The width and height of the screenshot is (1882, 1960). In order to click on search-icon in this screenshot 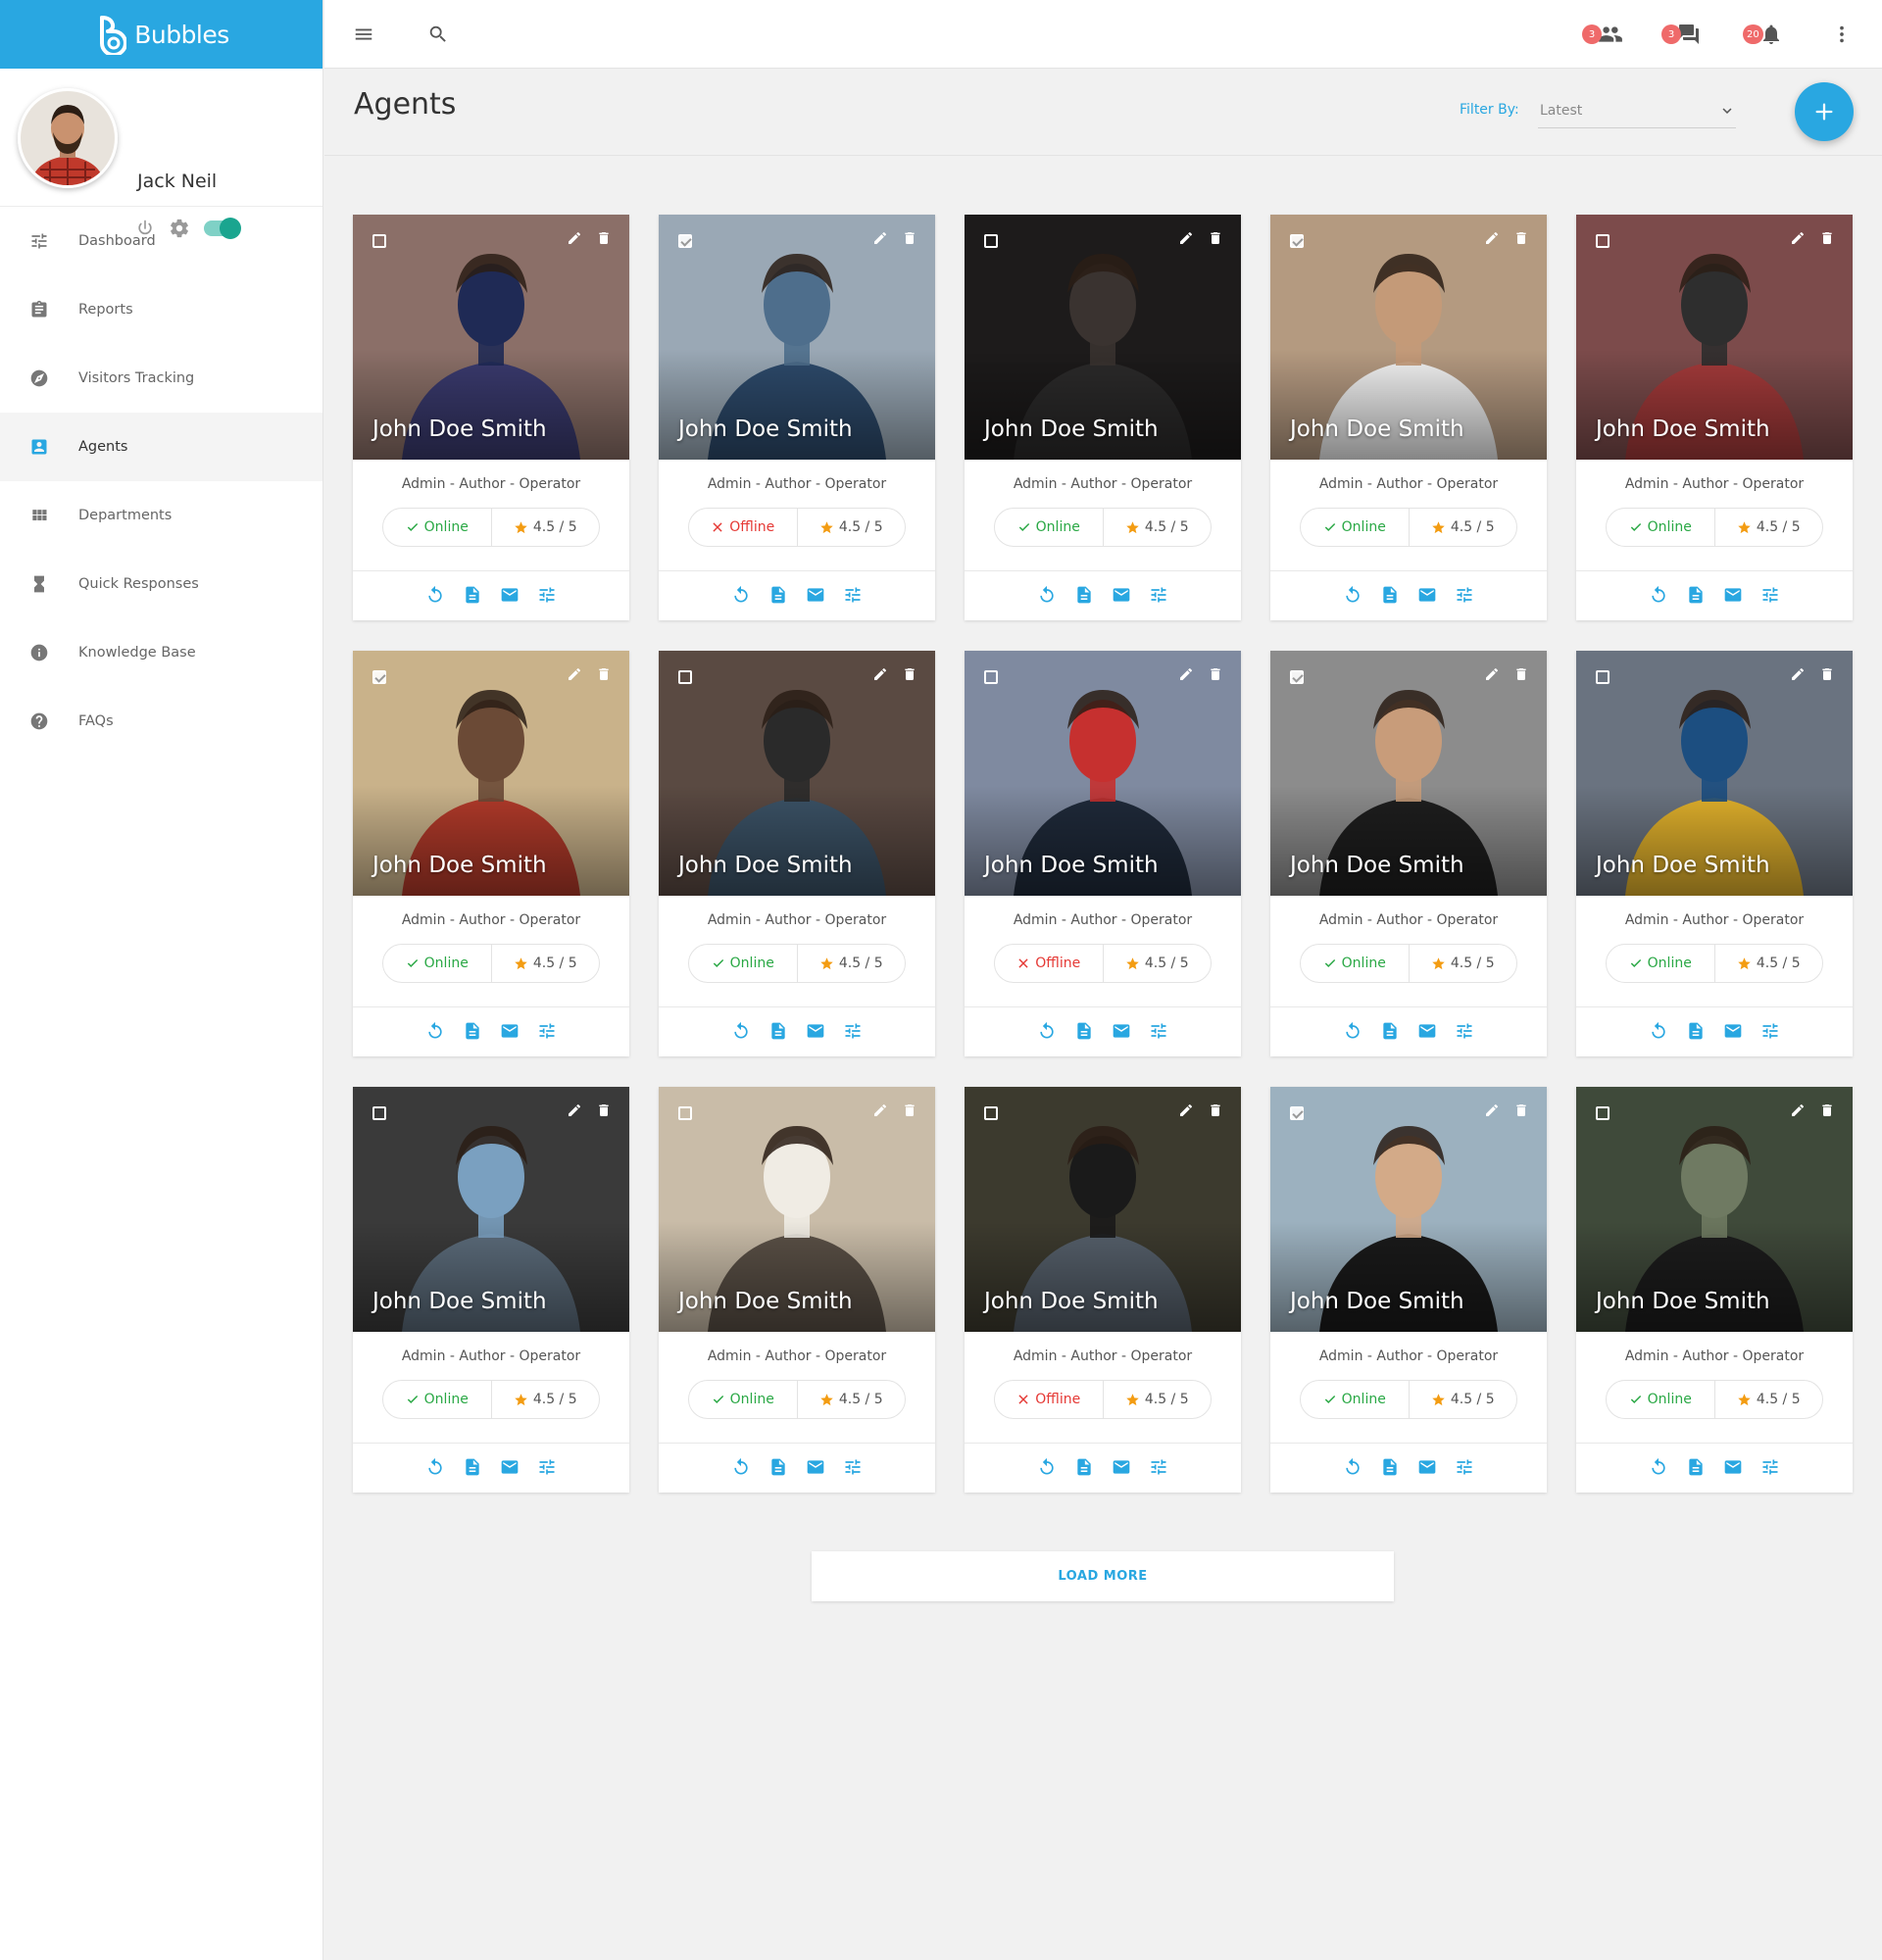, I will do `click(438, 34)`.